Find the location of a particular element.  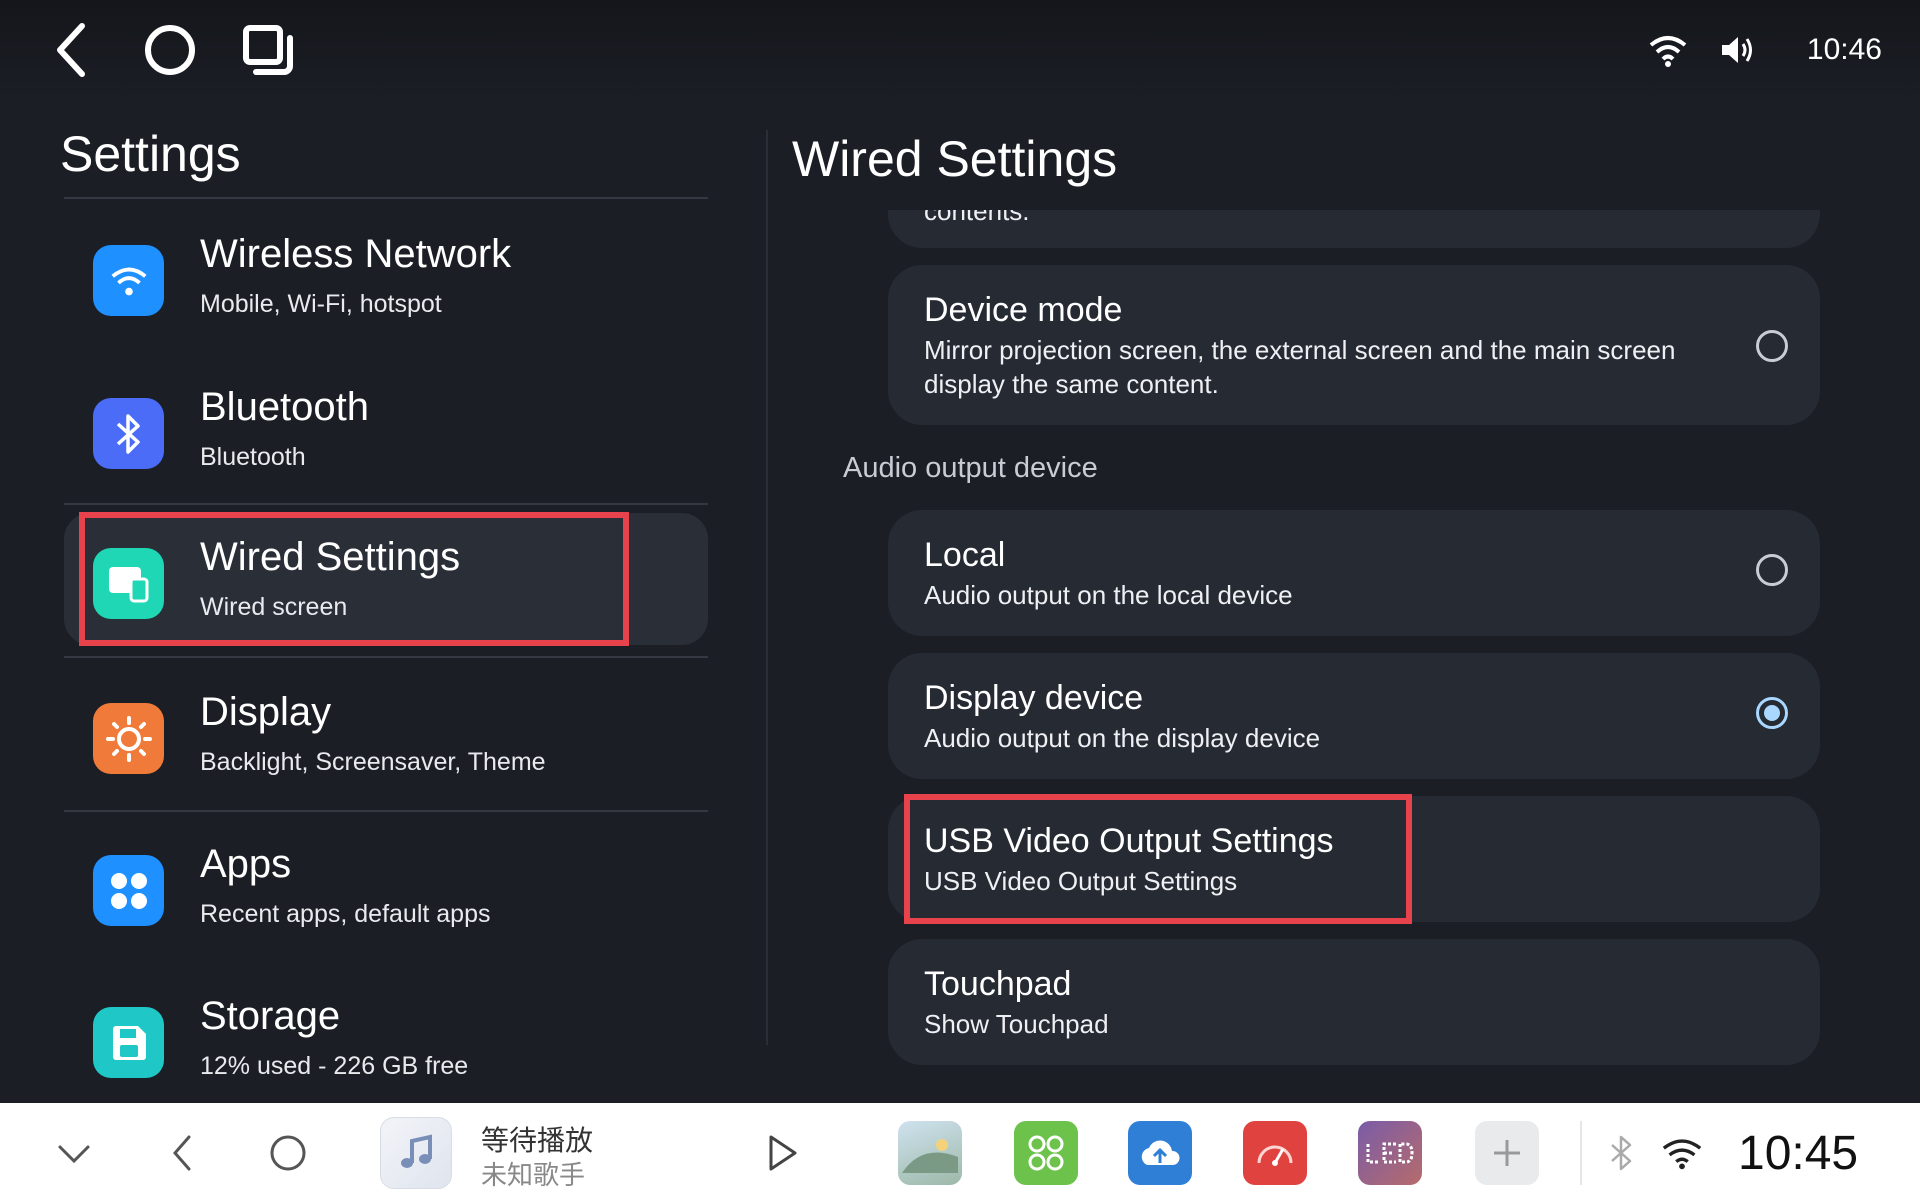

recents-button is located at coordinates (268, 50).